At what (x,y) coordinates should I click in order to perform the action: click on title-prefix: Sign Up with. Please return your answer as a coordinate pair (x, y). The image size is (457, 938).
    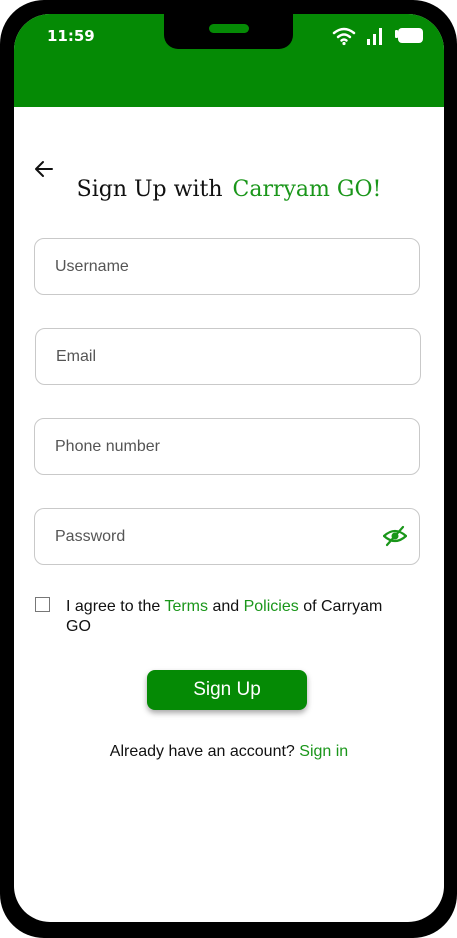
    Looking at the image, I should click on (149, 189).